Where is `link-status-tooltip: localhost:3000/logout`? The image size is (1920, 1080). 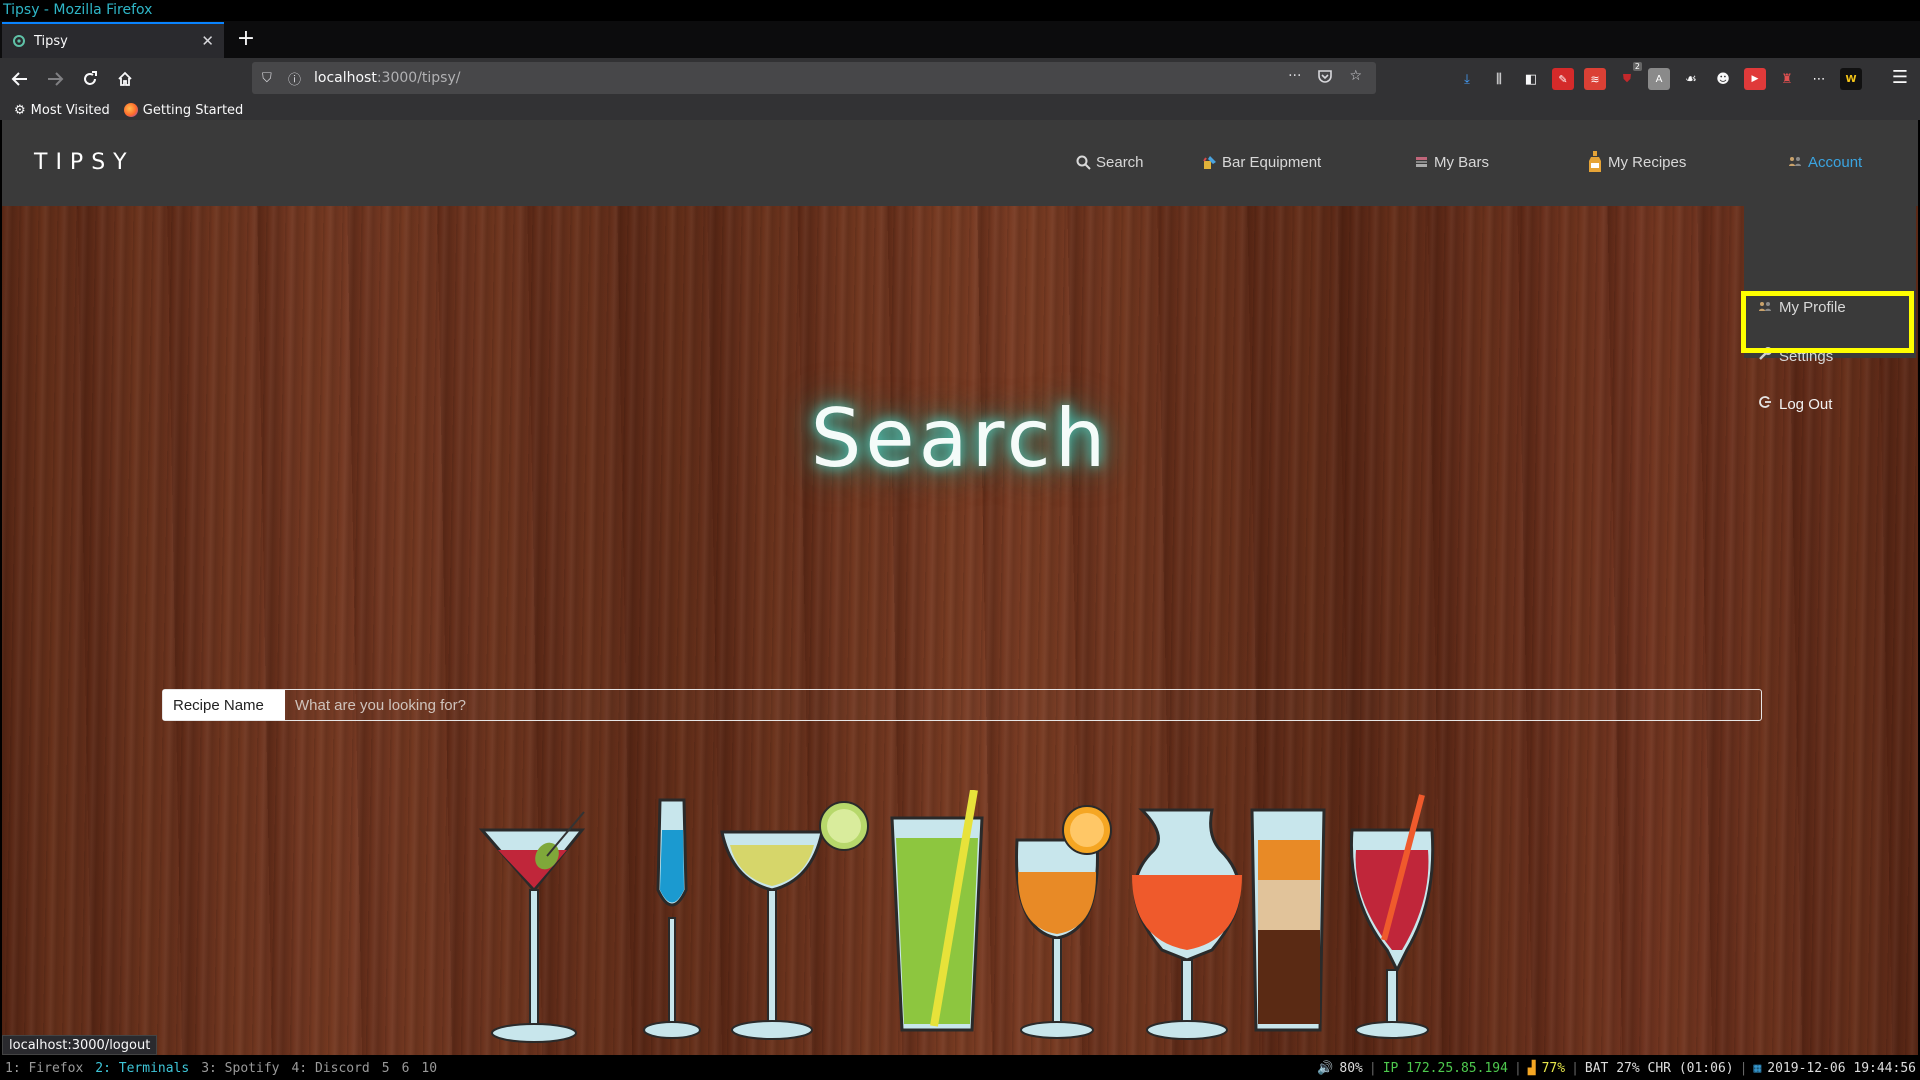 link-status-tooltip: localhost:3000/logout is located at coordinates (80, 1045).